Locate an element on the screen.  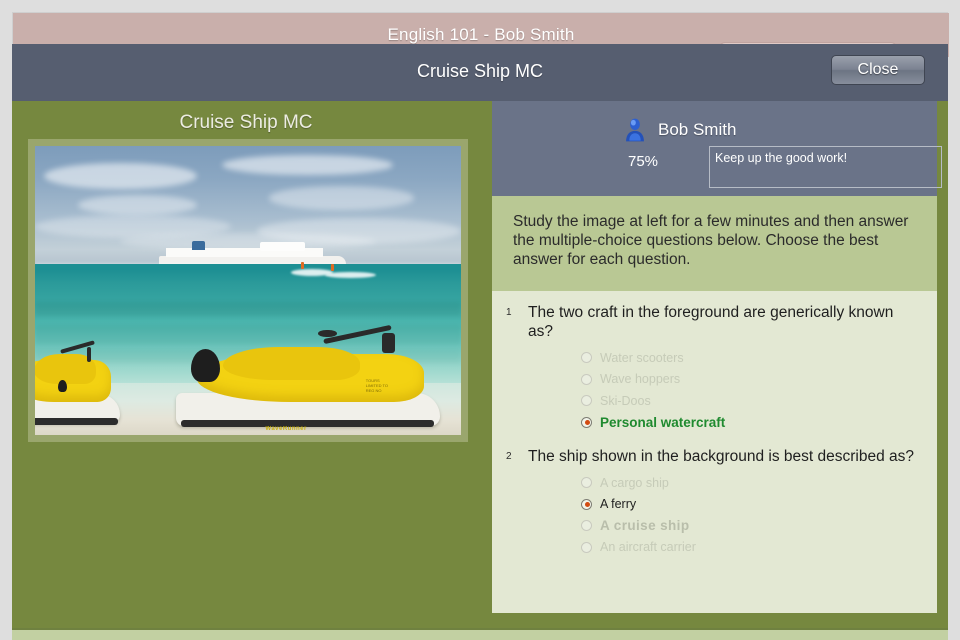
modal-footer is located at coordinates (480, 634).